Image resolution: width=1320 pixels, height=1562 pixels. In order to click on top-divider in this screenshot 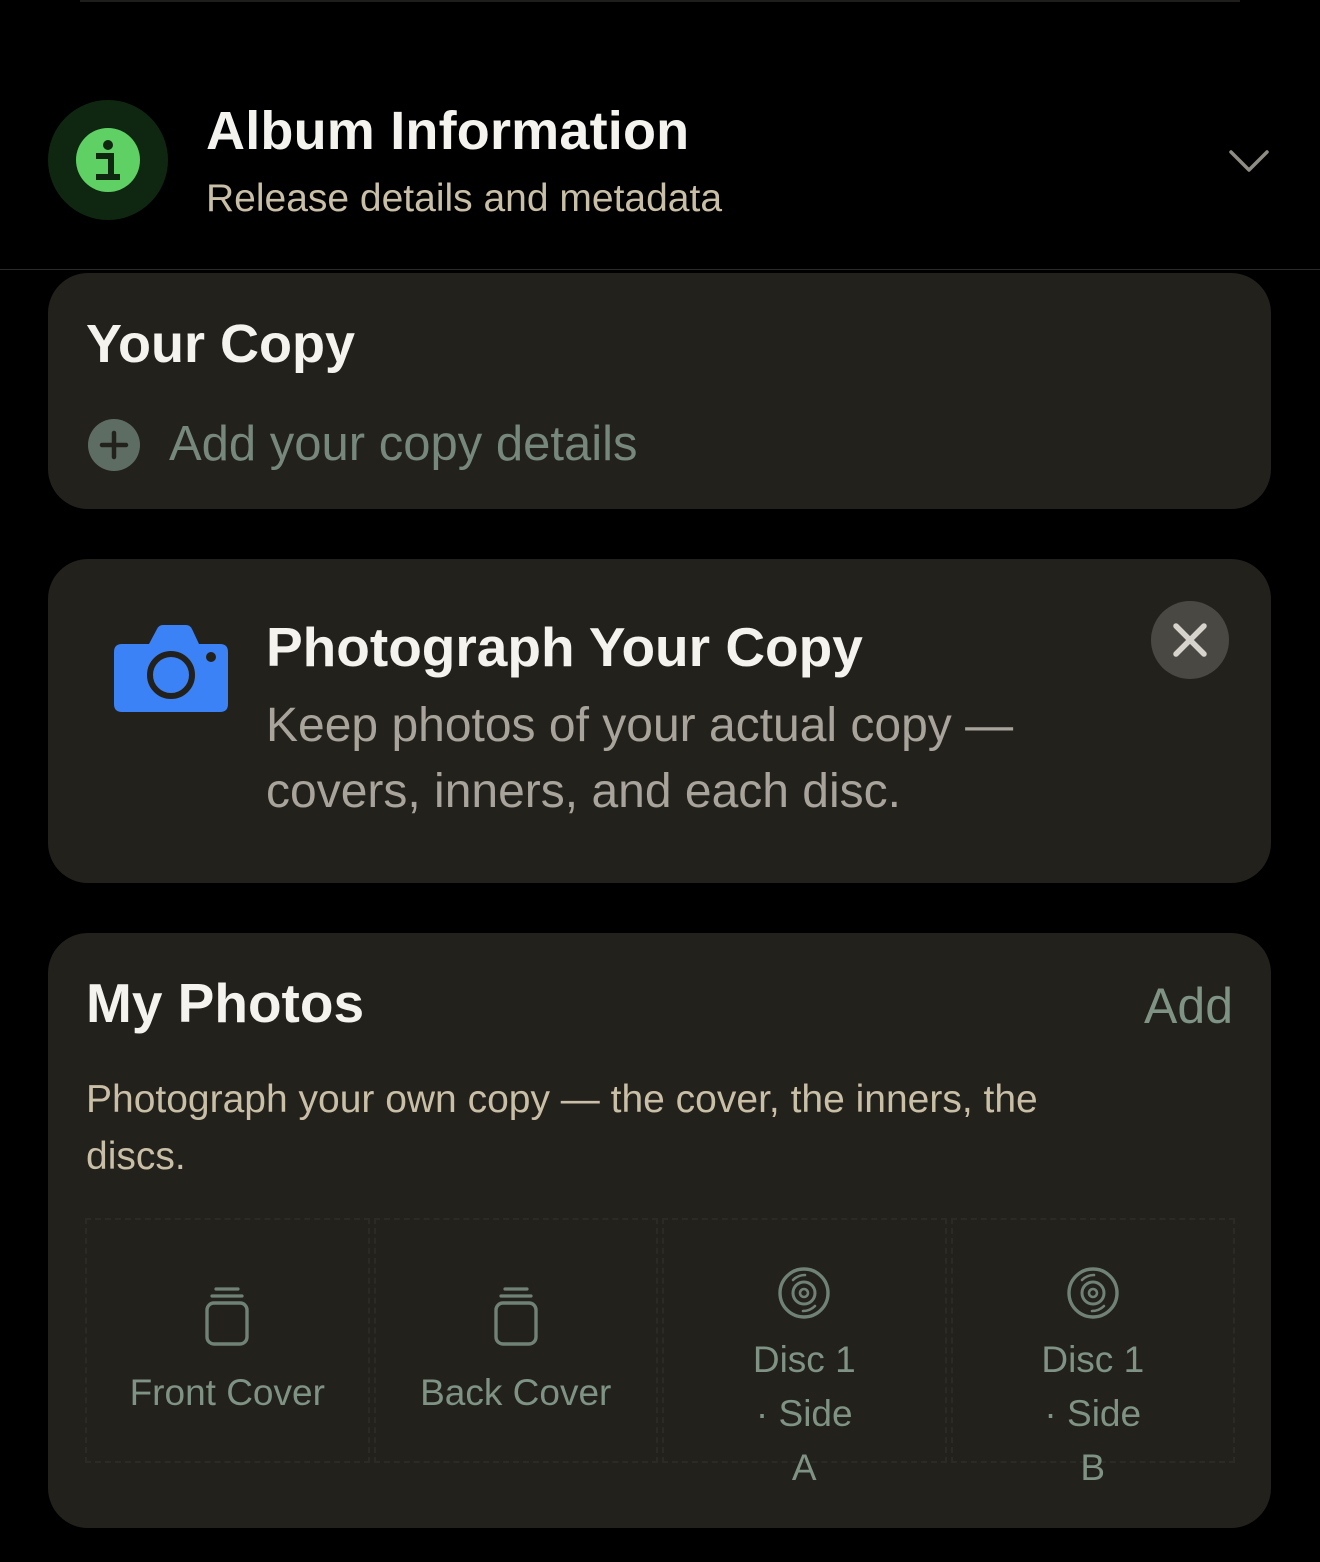, I will do `click(660, 1)`.